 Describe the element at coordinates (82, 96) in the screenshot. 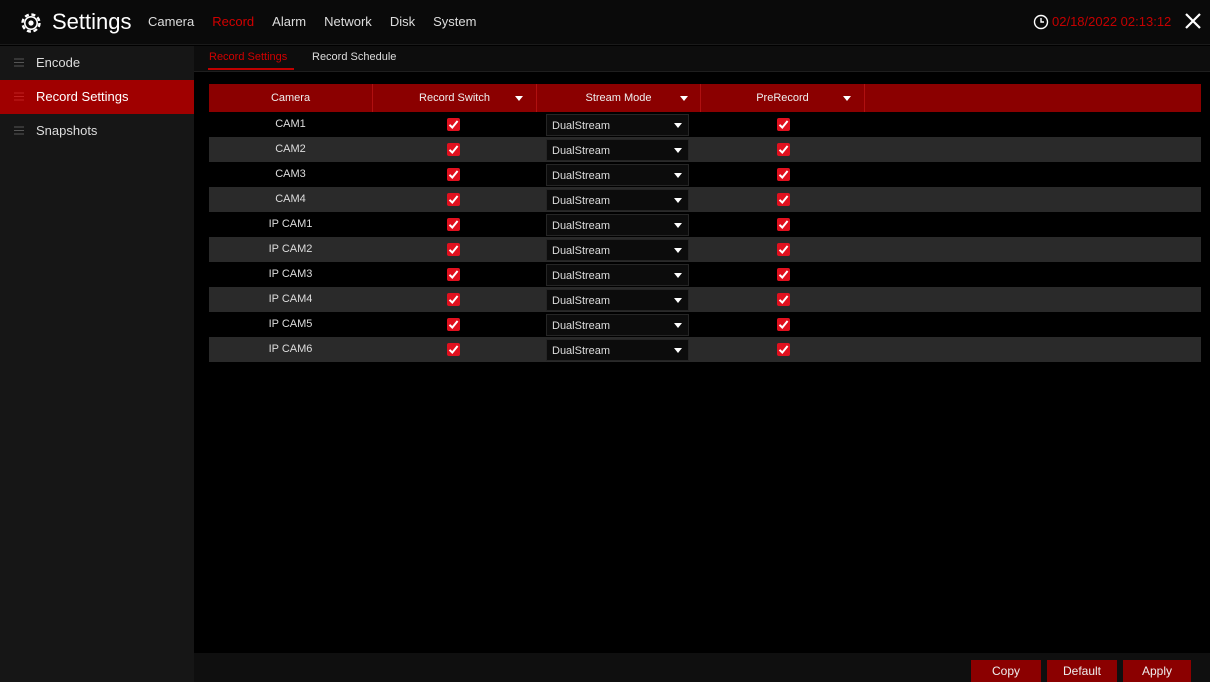

I see `sidebar-item-label: Record Settings` at that location.